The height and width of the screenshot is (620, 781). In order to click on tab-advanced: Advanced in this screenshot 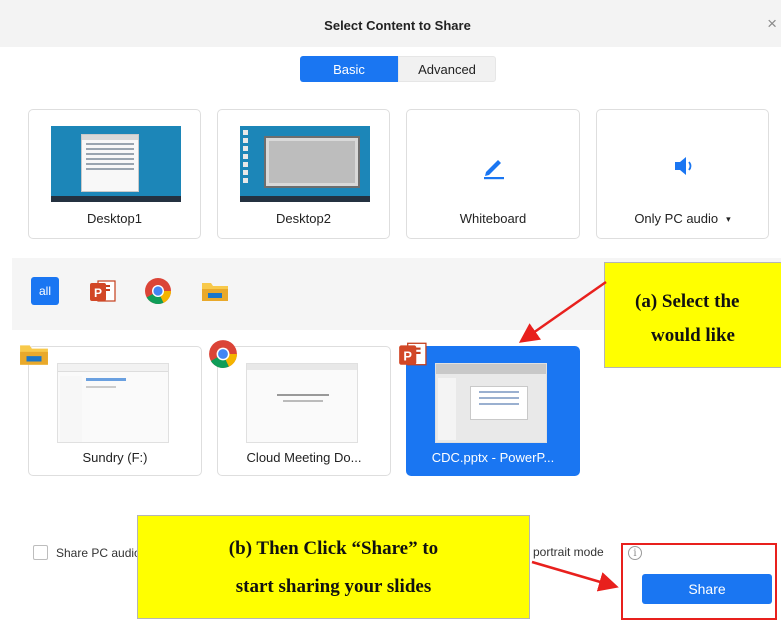, I will do `click(447, 69)`.